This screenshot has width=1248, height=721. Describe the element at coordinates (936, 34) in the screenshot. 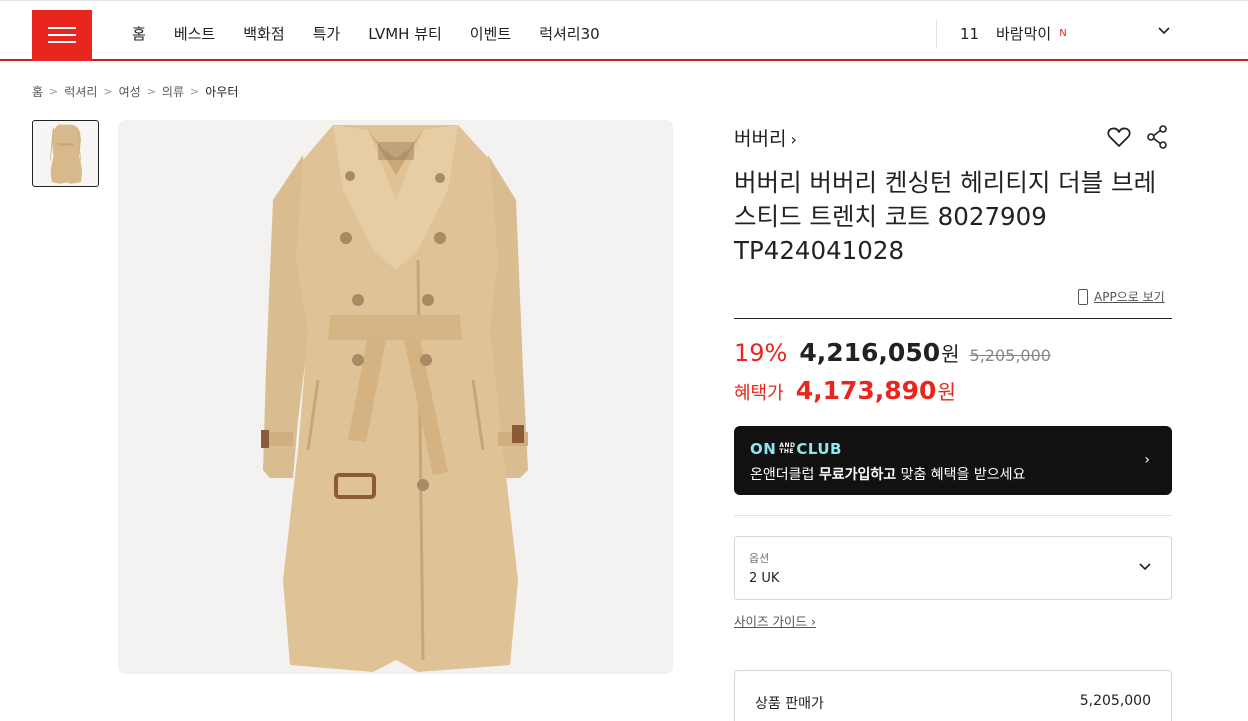

I see `nav-divider` at that location.